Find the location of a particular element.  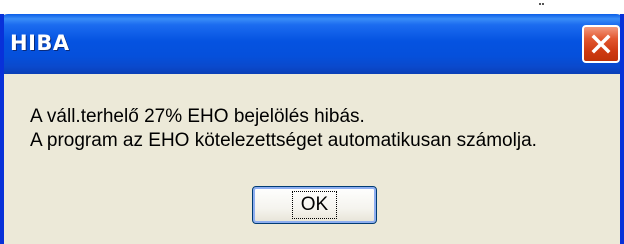

ok-button-label: OK is located at coordinates (314, 205).